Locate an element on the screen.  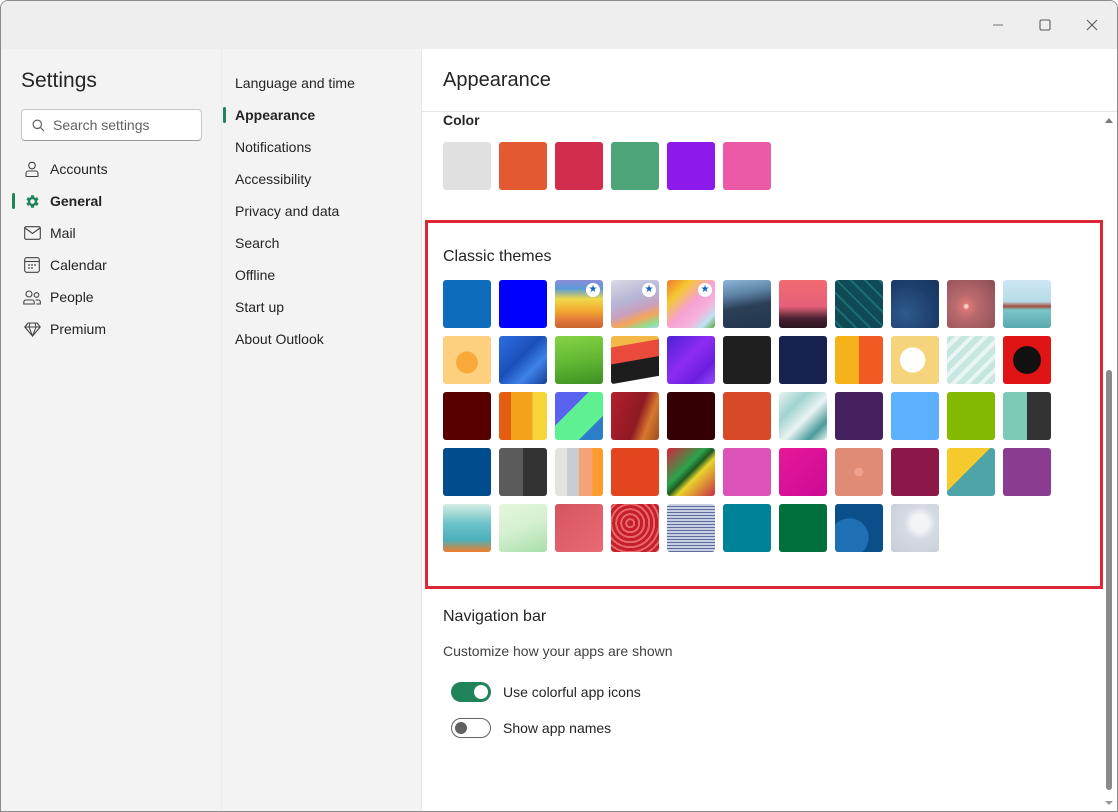
sidebar-item-label: Calendar is located at coordinates (78, 265).